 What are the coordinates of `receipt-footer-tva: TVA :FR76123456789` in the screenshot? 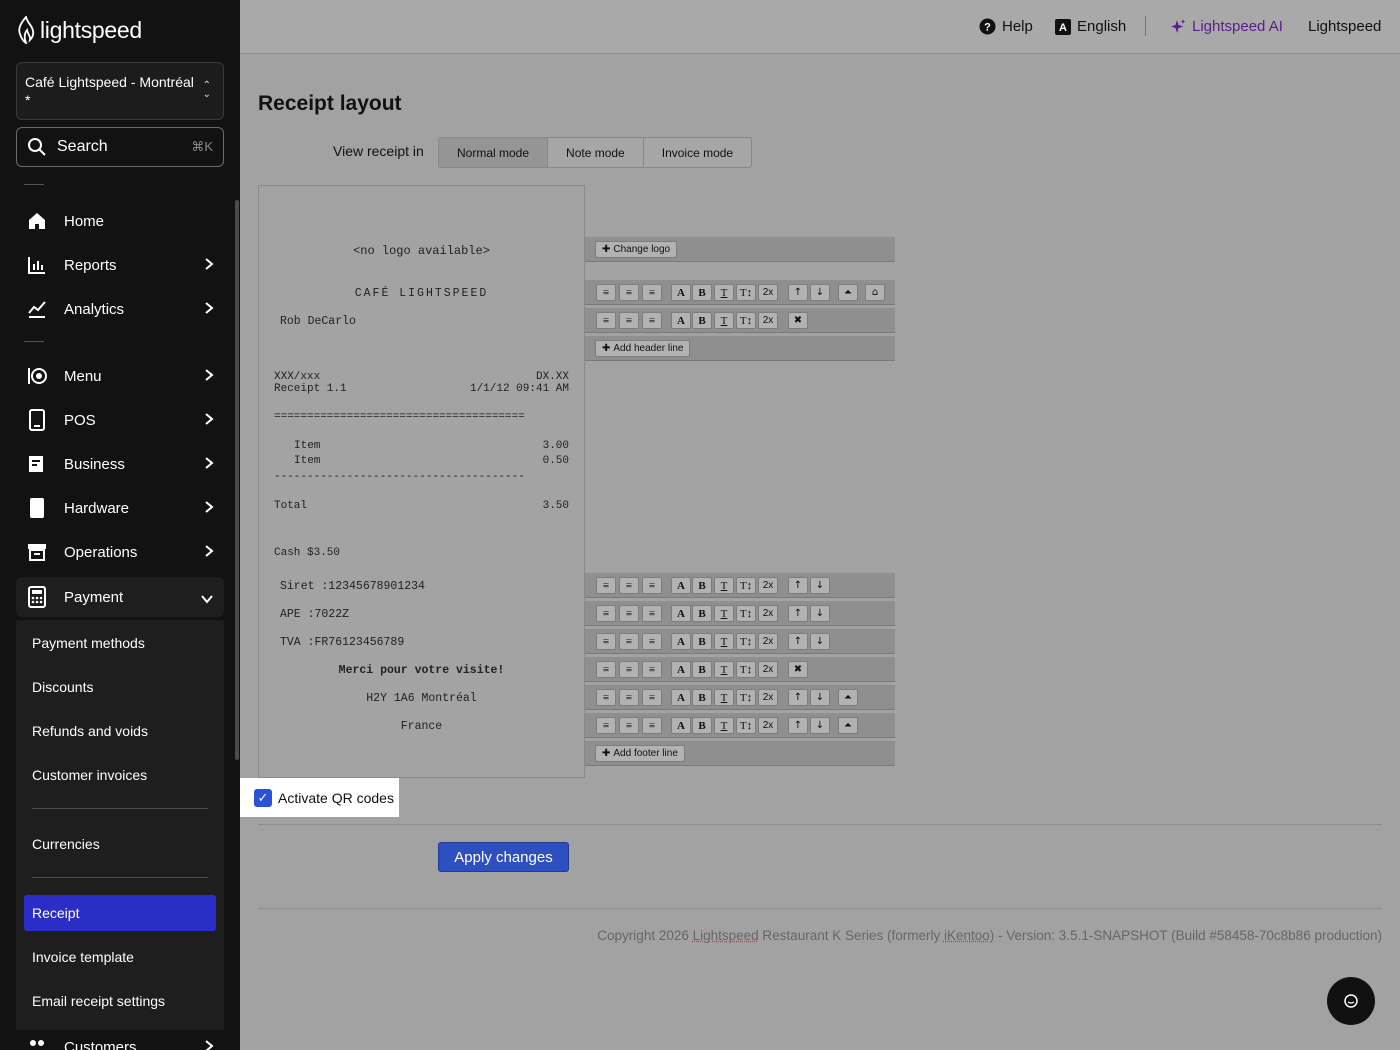 It's located at (342, 642).